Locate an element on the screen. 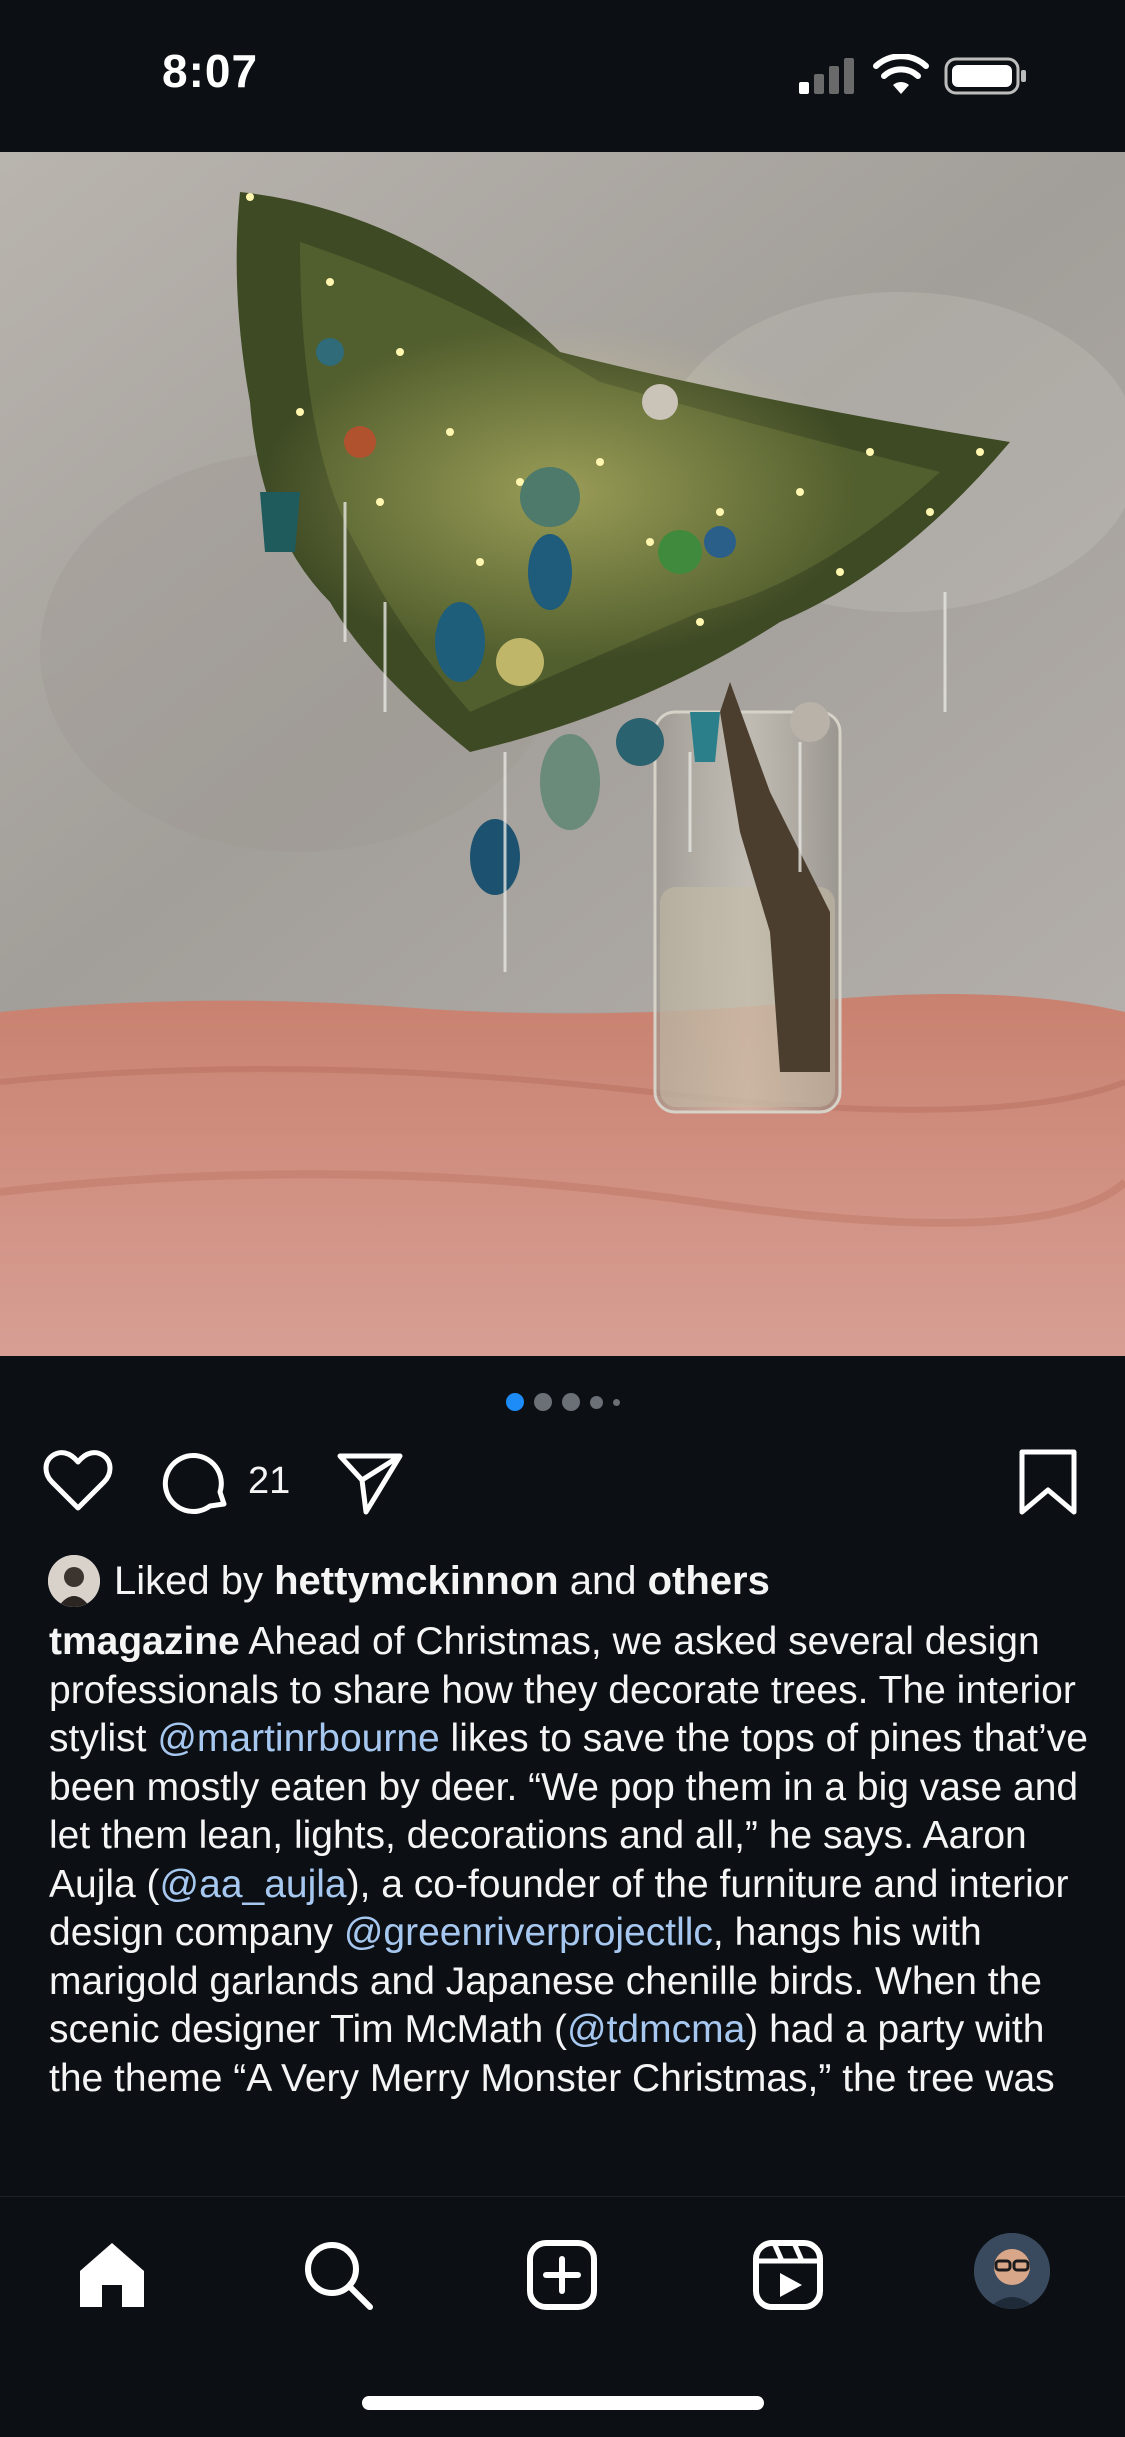 The width and height of the screenshot is (1125, 2437). cellular-signal-icon is located at coordinates (826, 76).